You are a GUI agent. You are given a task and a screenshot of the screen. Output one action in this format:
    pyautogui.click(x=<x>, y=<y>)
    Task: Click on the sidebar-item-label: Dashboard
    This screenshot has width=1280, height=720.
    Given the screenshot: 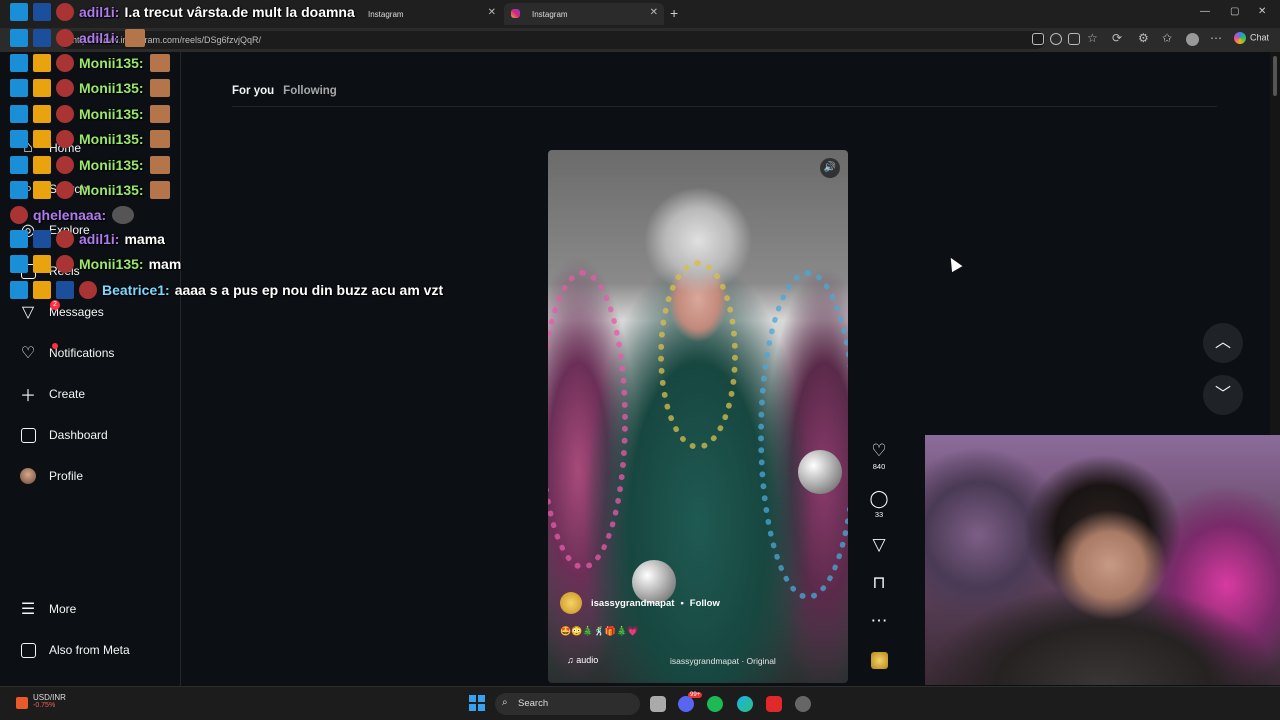 What is the action you would take?
    pyautogui.click(x=78, y=435)
    